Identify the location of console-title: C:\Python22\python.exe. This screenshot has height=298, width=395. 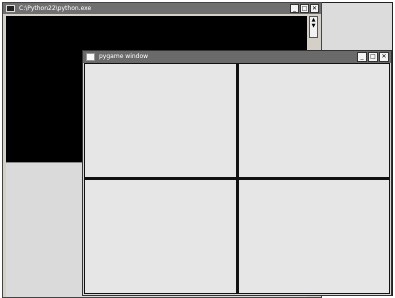
(55, 8).